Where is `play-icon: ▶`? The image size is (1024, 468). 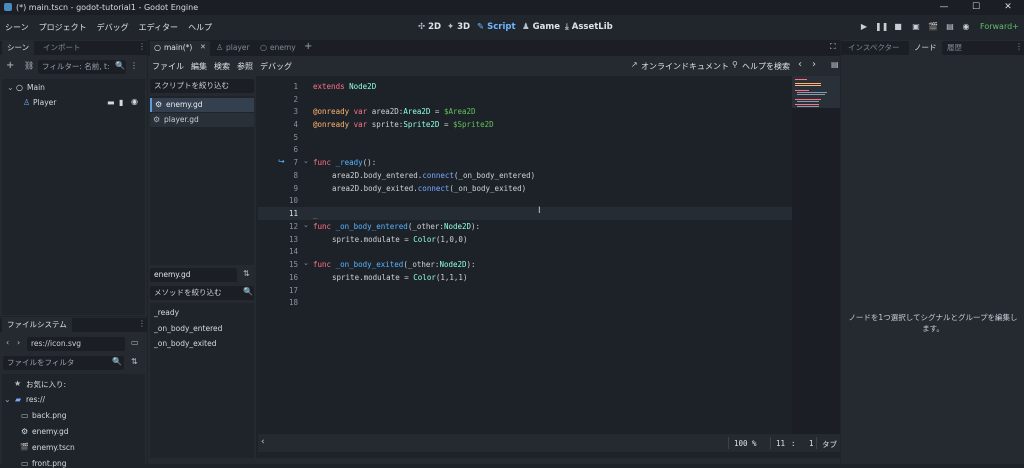
play-icon: ▶ is located at coordinates (864, 27).